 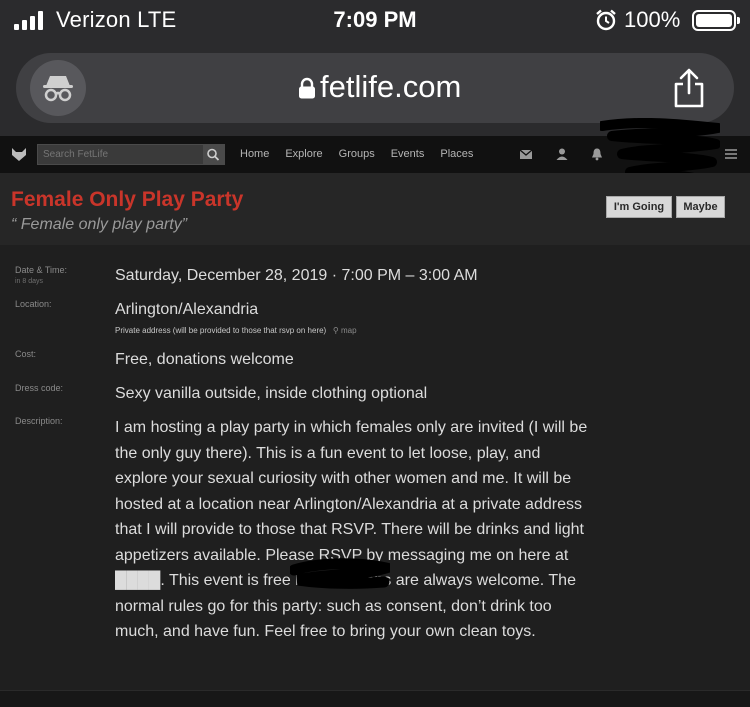 I want to click on location-label: Location:, so click(x=33, y=304).